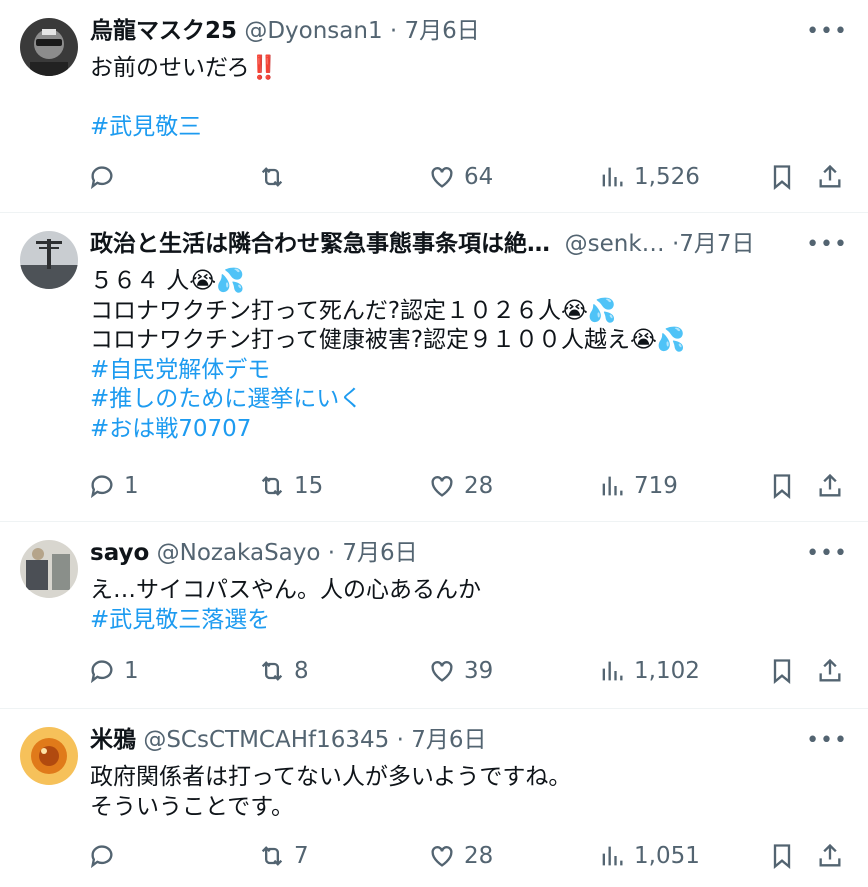 The height and width of the screenshot is (887, 868). What do you see at coordinates (469, 430) in the screenshot?
I see `hashtag-link: #おは戦70707` at bounding box center [469, 430].